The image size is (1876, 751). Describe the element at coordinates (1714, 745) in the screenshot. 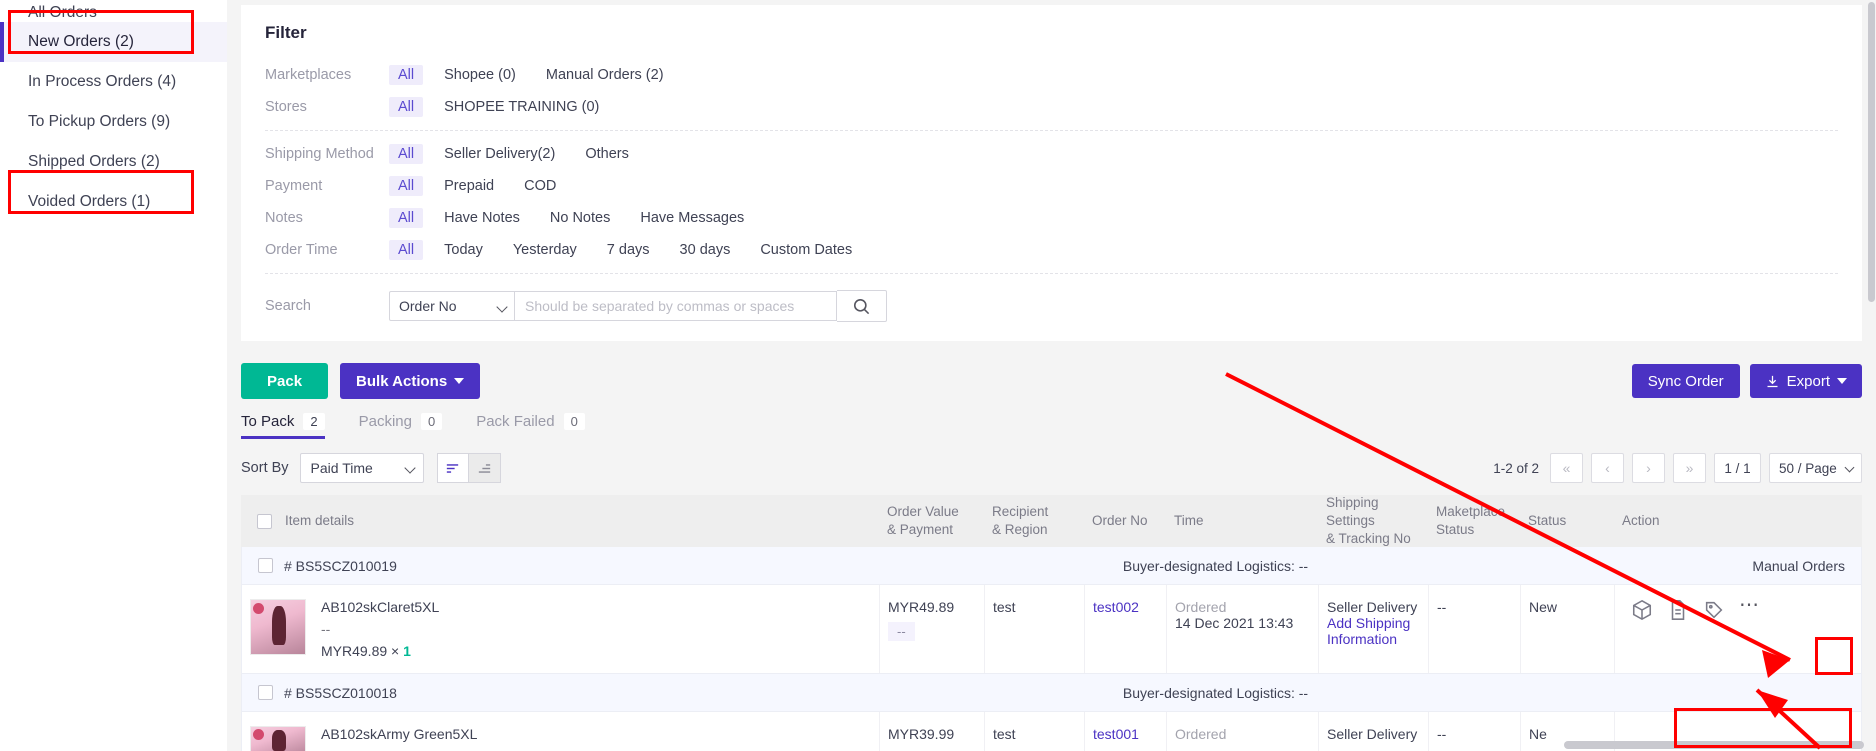

I see `horizontal-scrollbar` at that location.